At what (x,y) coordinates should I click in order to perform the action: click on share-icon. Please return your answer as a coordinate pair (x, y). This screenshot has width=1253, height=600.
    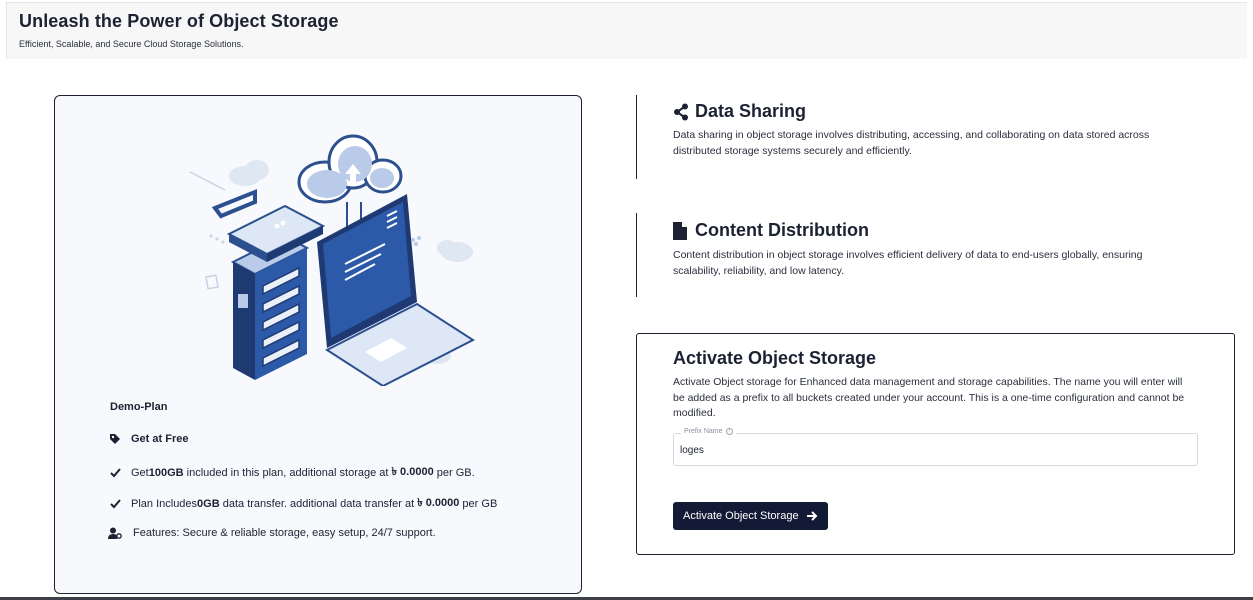
    Looking at the image, I should click on (681, 112).